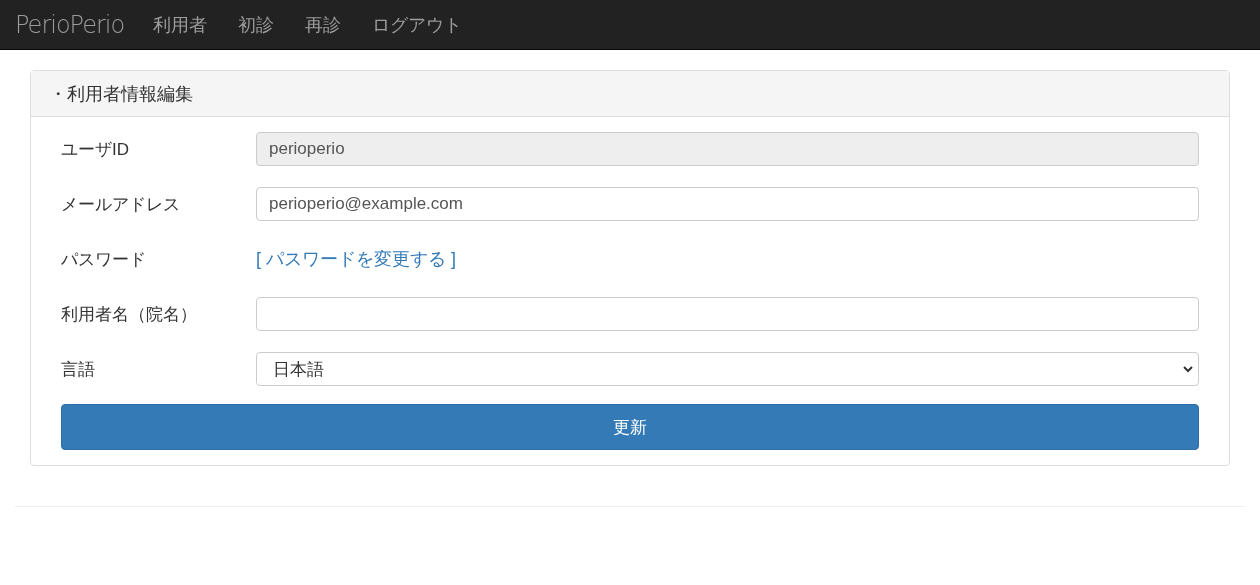 This screenshot has height=585, width=1260. What do you see at coordinates (630, 427) in the screenshot?
I see `update-button: 更新` at bounding box center [630, 427].